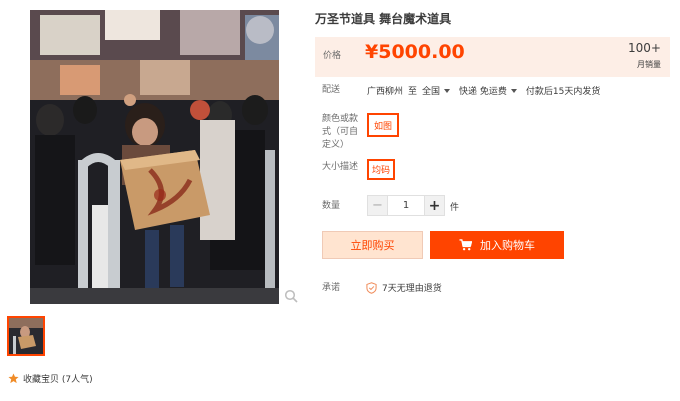  Describe the element at coordinates (644, 48) in the screenshot. I see `monthly-sales-count: 100+` at that location.